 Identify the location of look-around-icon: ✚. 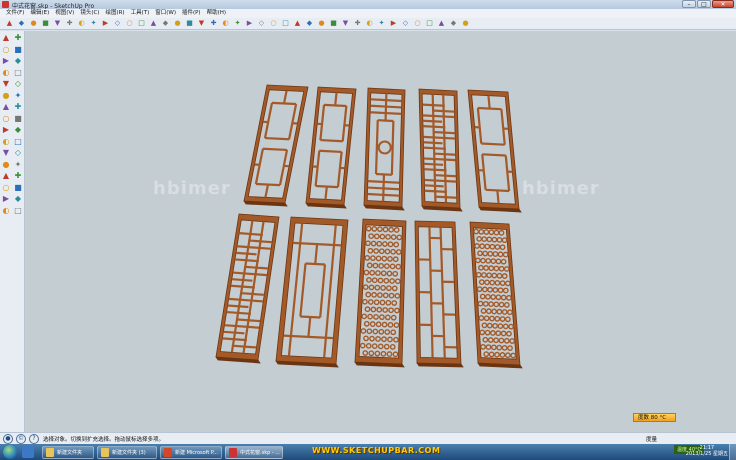
(357, 23).